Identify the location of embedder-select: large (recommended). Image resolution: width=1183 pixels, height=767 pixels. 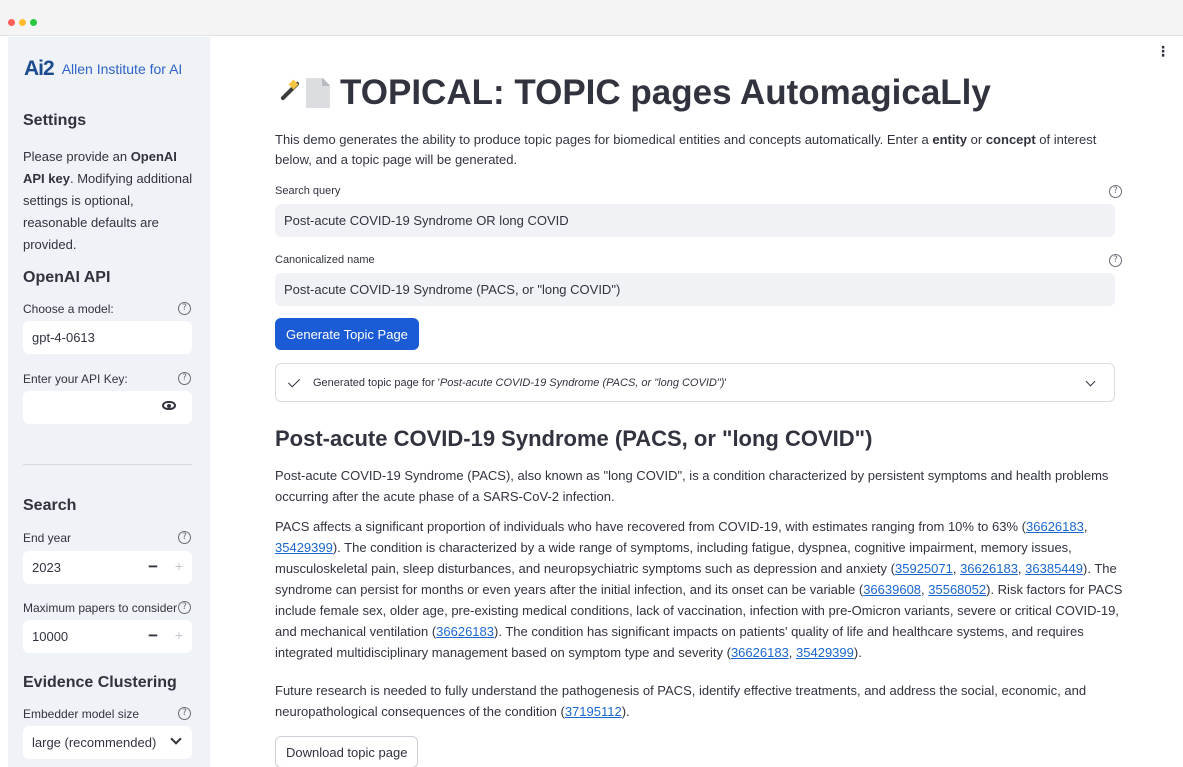
(107, 742).